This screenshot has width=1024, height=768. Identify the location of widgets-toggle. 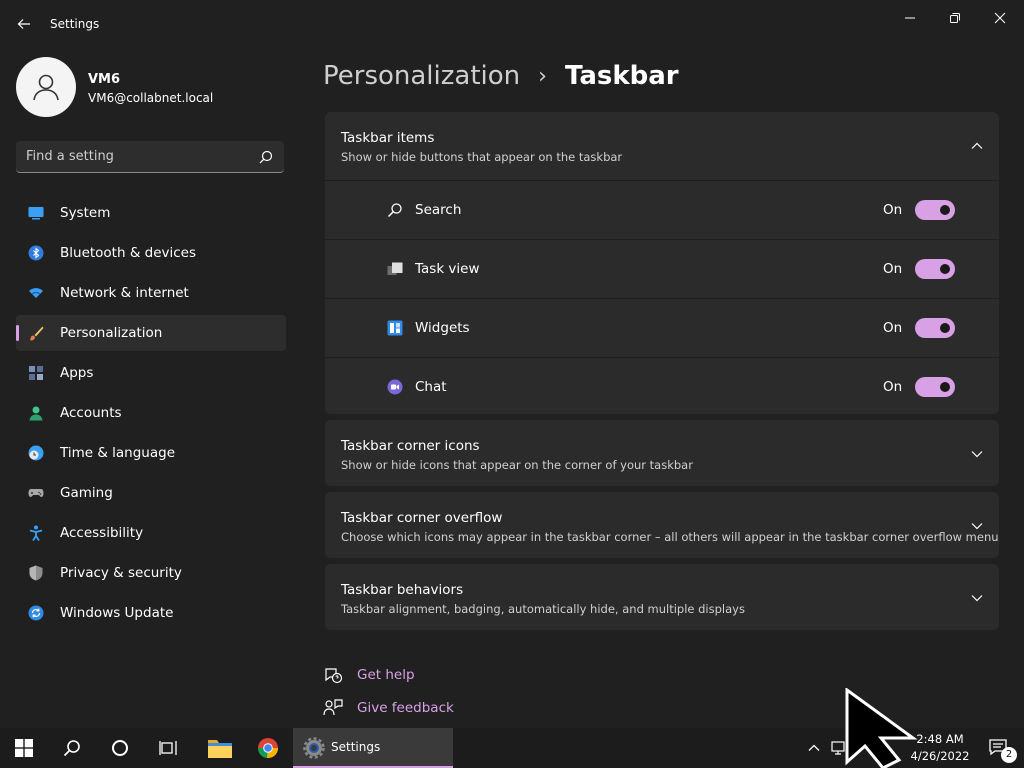
(935, 328).